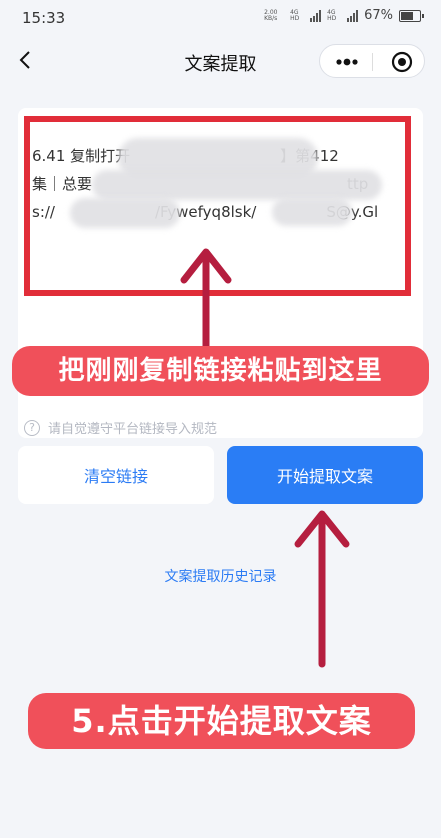  I want to click on more-dots-icon, so click(347, 62).